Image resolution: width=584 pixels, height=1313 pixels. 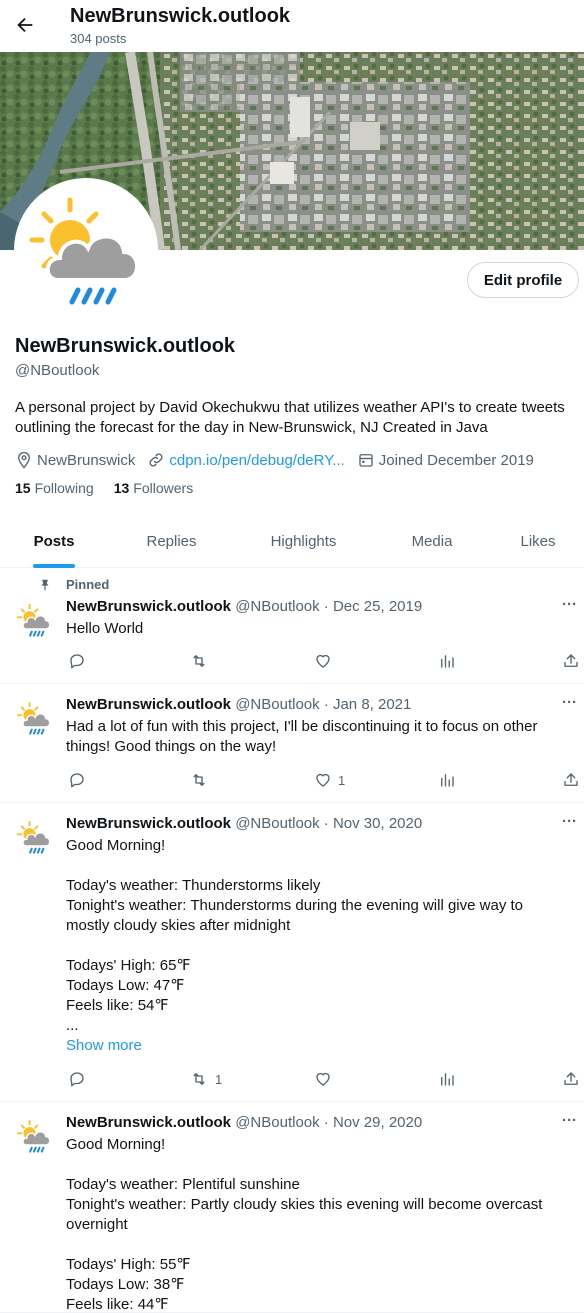 What do you see at coordinates (64, 488) in the screenshot?
I see `following-label: Following` at bounding box center [64, 488].